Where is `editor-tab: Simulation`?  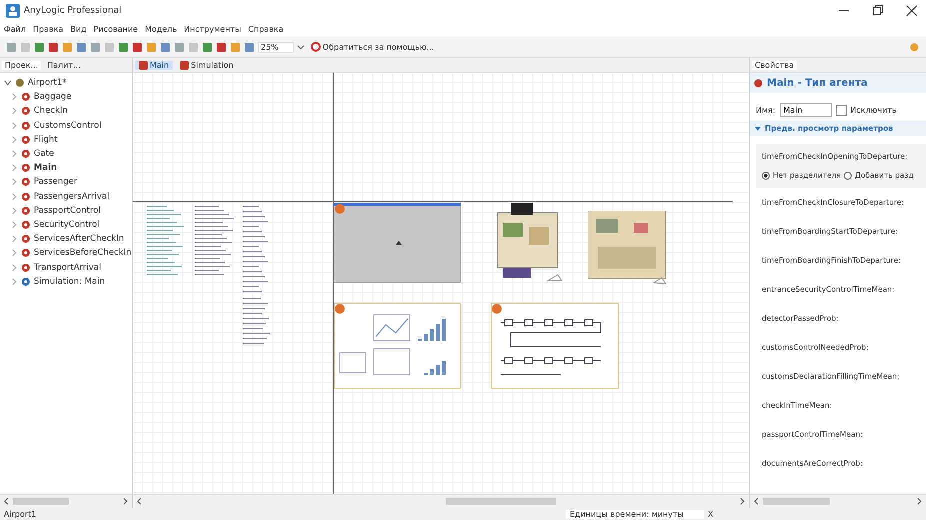
editor-tab: Simulation is located at coordinates (207, 65).